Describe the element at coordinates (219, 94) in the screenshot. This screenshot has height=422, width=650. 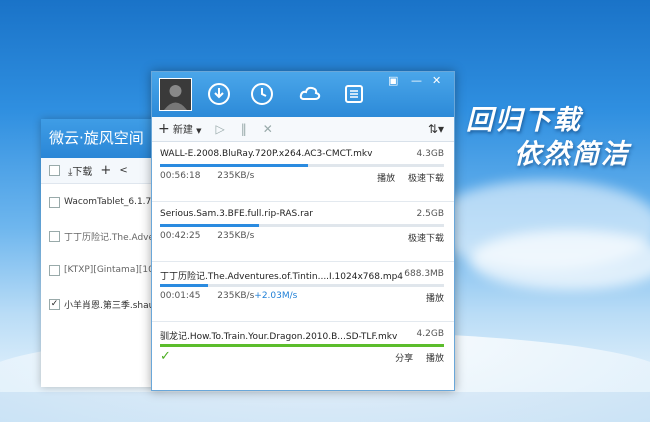
I see `download-icon` at that location.